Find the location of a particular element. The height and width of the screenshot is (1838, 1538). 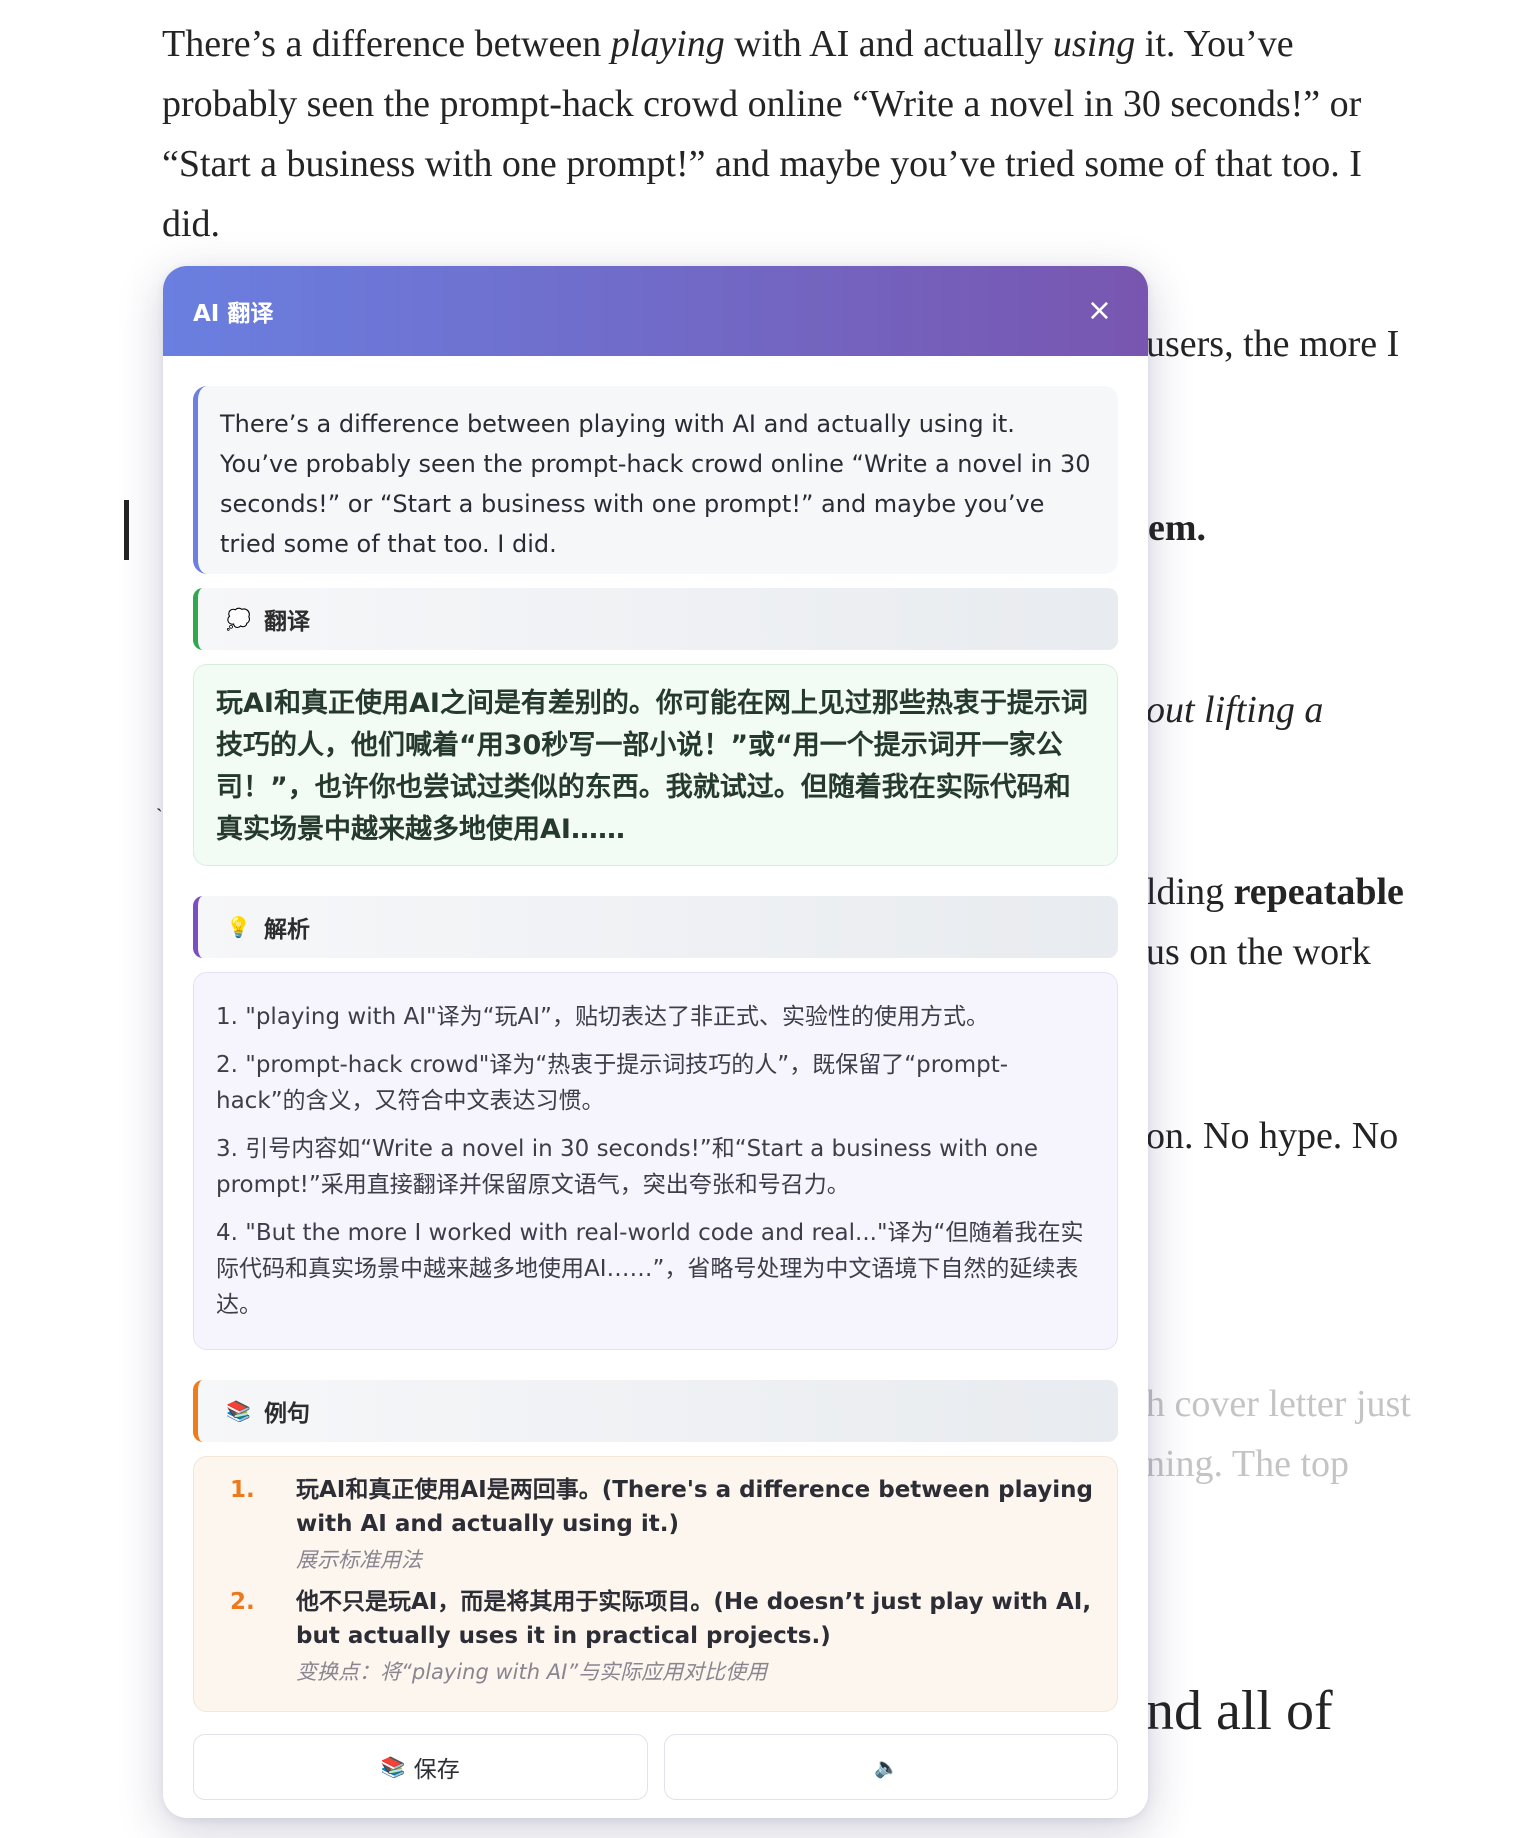

article-text: with AI and actually is located at coordinates (888, 44).